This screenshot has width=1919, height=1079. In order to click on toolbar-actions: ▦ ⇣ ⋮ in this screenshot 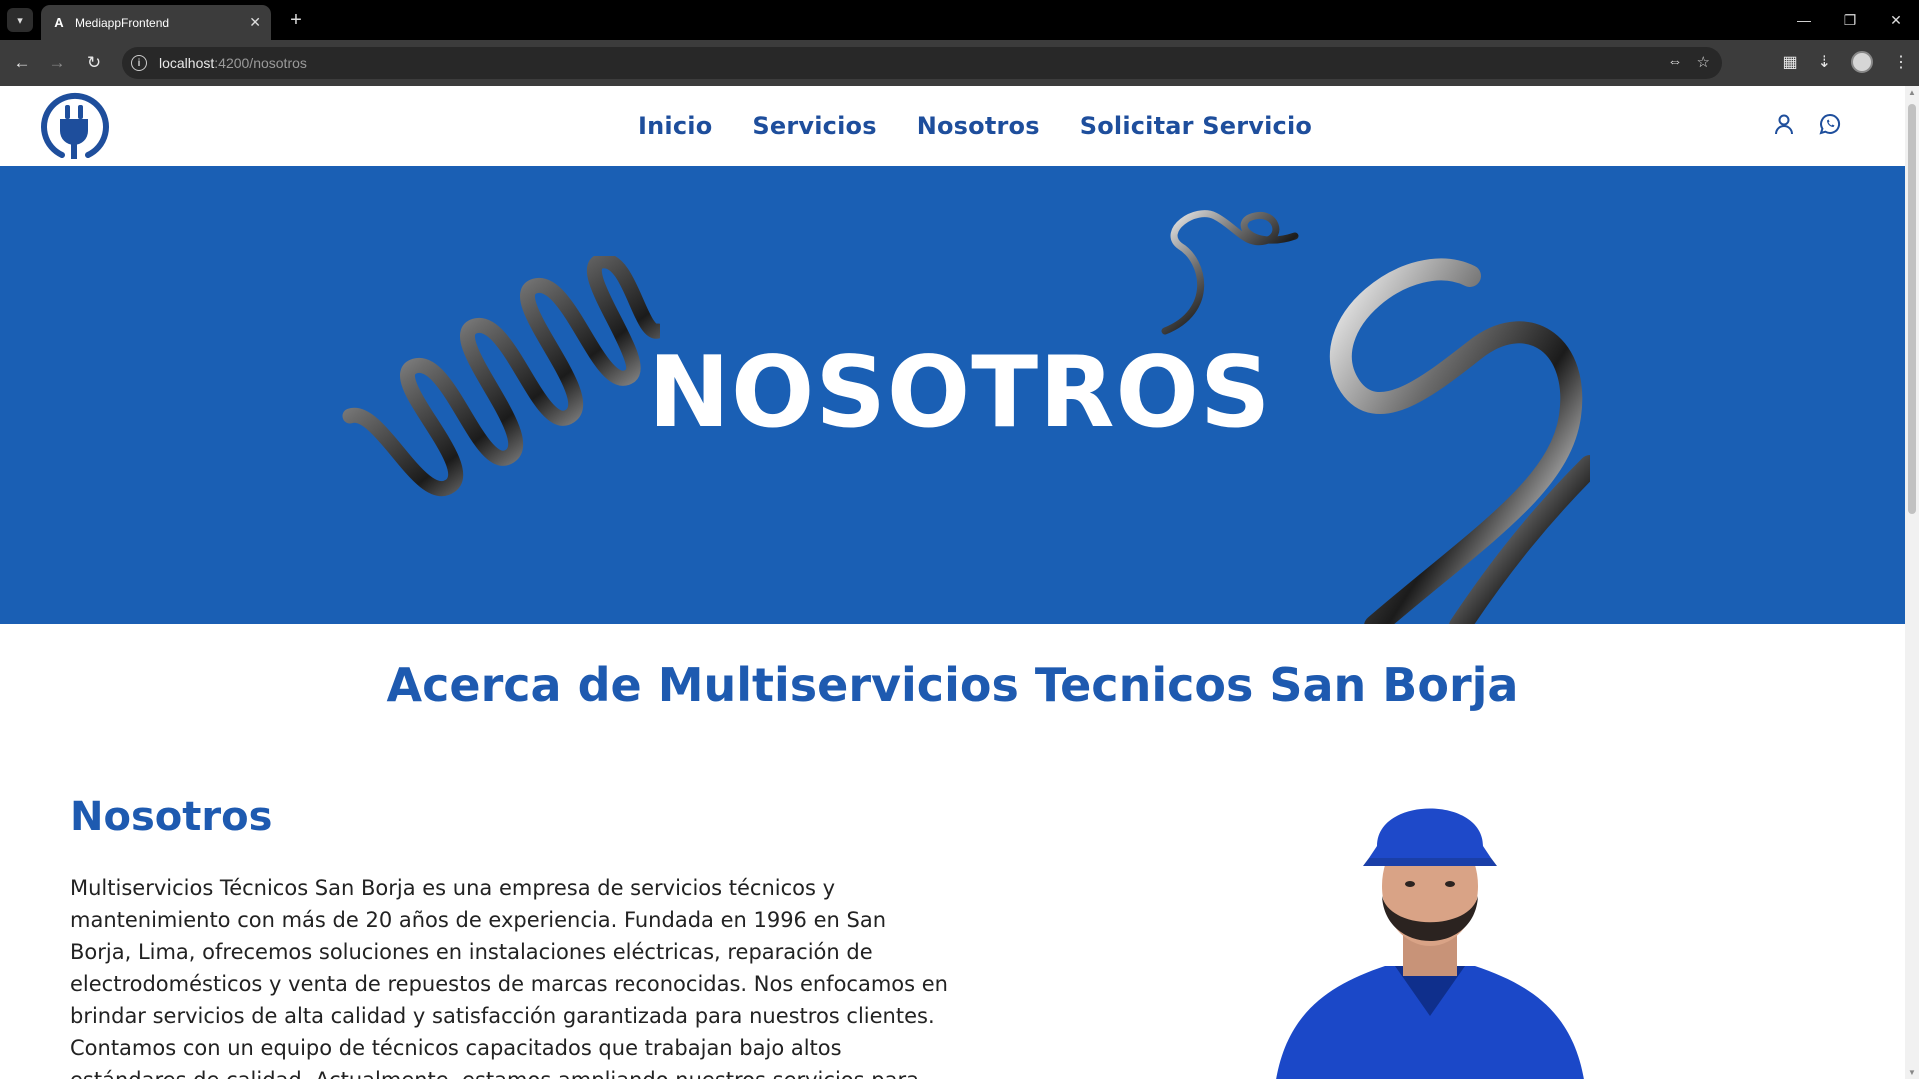, I will do `click(1845, 62)`.